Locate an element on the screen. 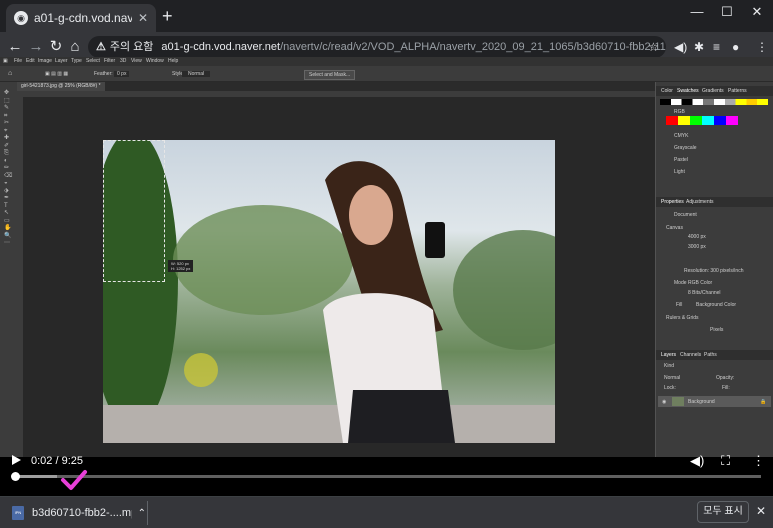  reload-icon: ↻ is located at coordinates (56, 47).